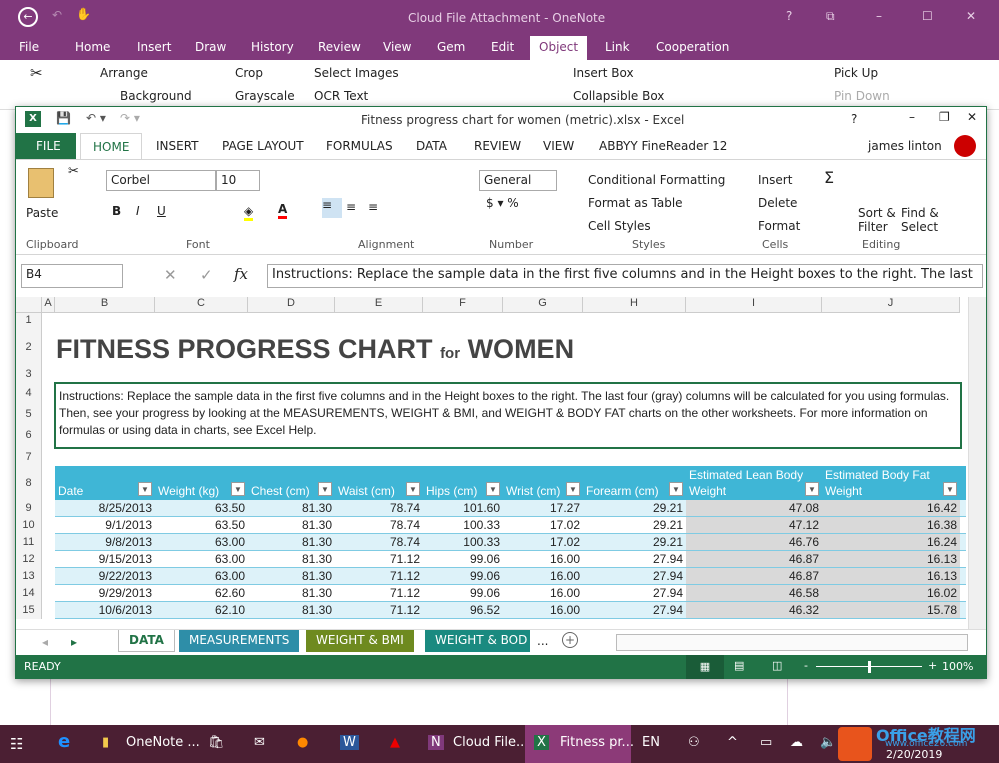 The height and width of the screenshot is (763, 999). Describe the element at coordinates (558, 146) in the screenshot. I see `tab-view: VIEW` at that location.